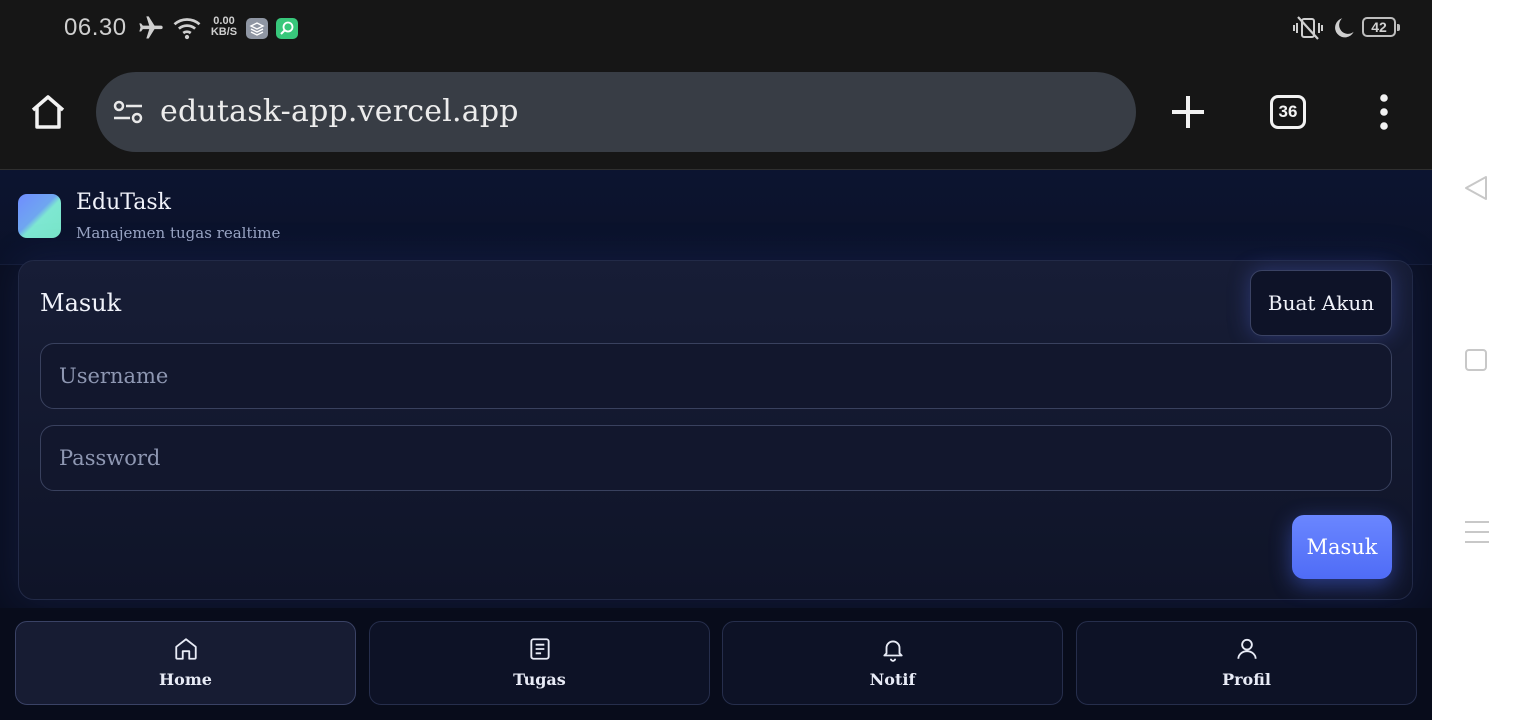 This screenshot has width=1520, height=720. Describe the element at coordinates (1321, 303) in the screenshot. I see `create-account-button: Buat Akun` at that location.